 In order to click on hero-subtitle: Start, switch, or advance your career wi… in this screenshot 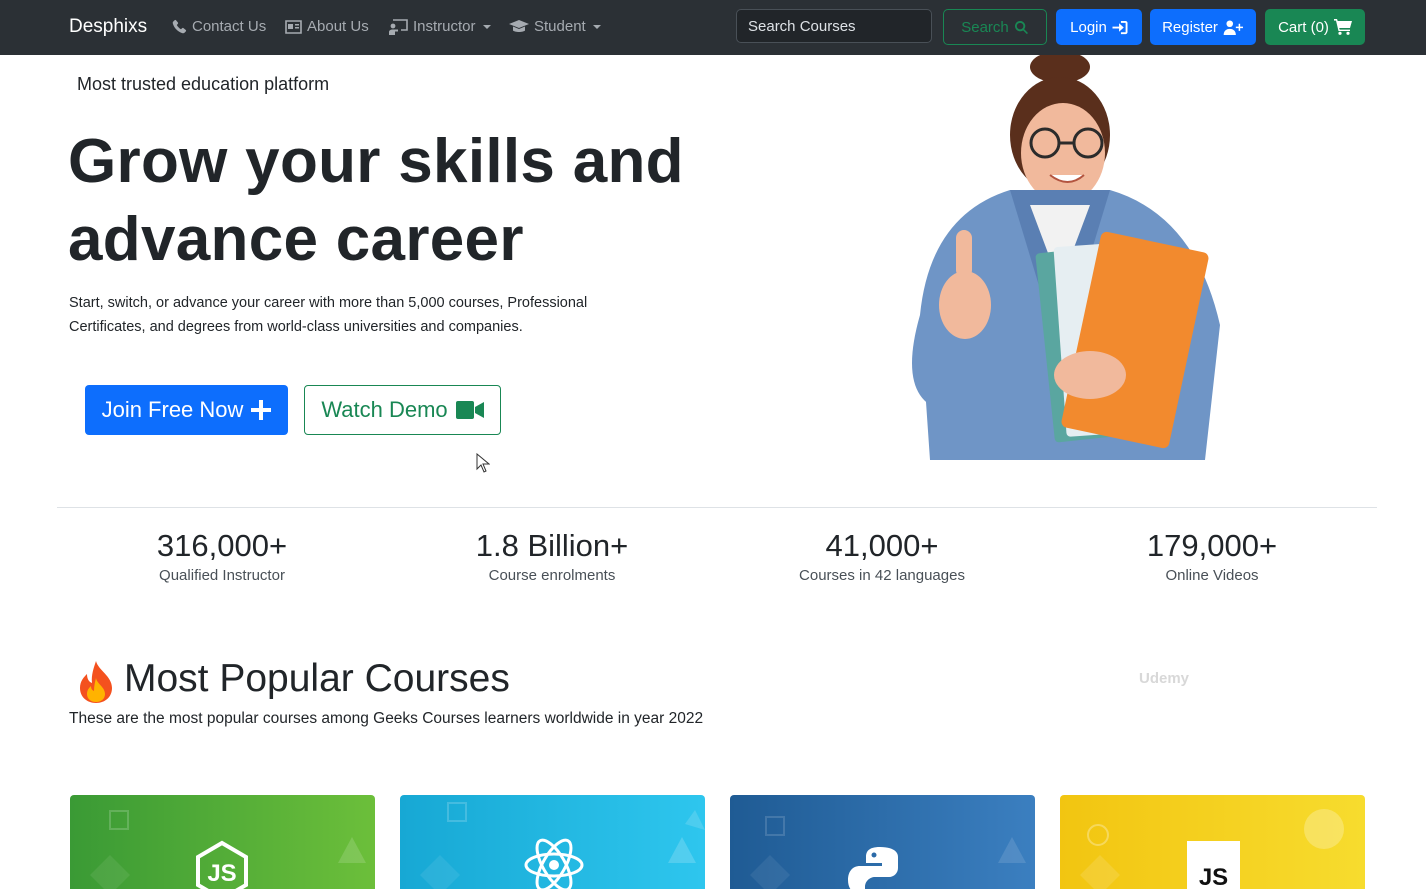, I will do `click(369, 315)`.